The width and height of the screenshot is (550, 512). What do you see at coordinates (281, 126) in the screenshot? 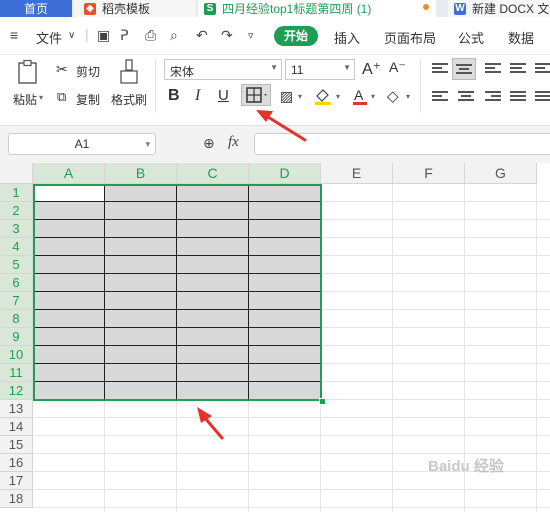
I see `annotation-arrow-to-borders` at bounding box center [281, 126].